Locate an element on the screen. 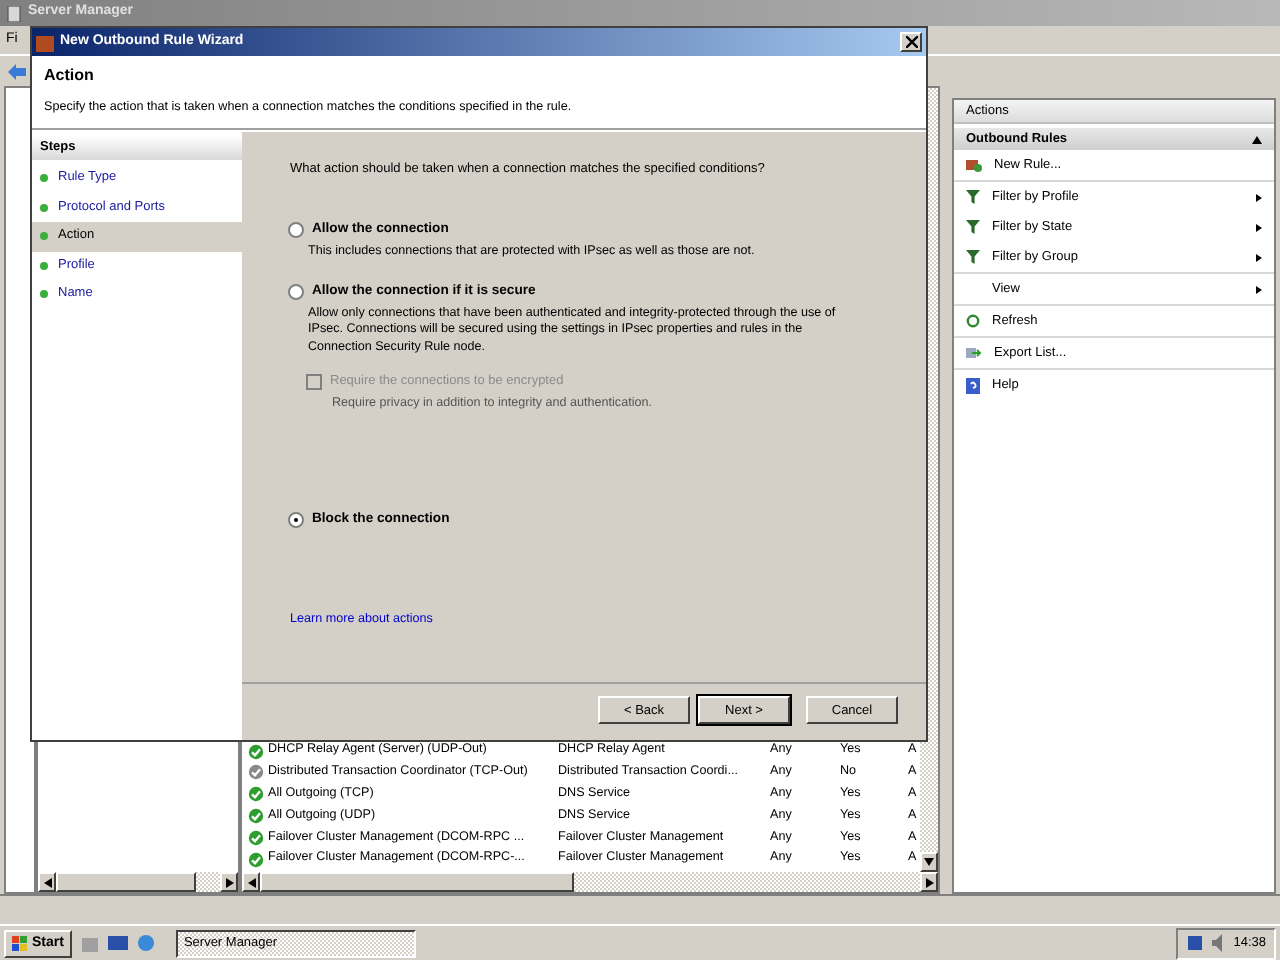  refresh-icon is located at coordinates (973, 321).